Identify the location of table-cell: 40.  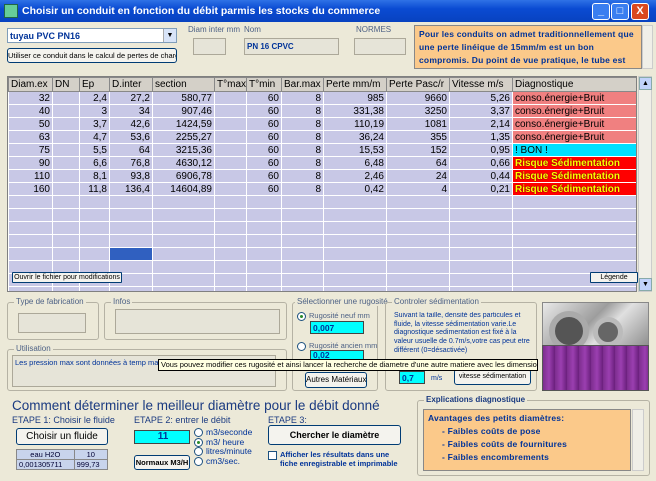
(30, 111).